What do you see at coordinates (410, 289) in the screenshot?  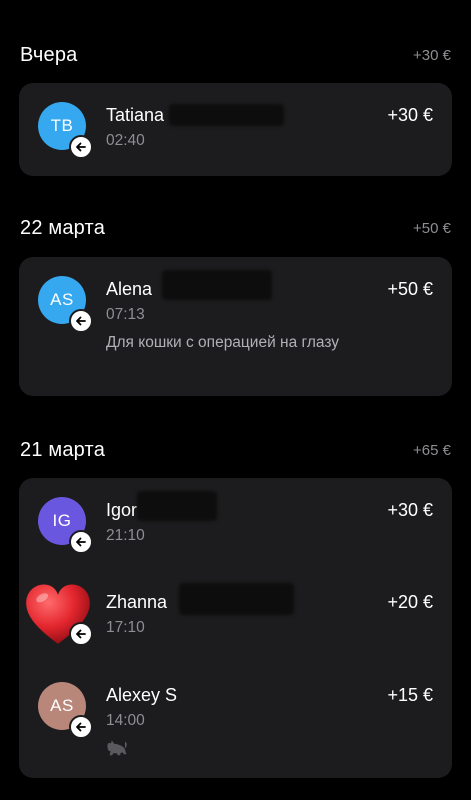 I see `transaction-amount: +50 €` at bounding box center [410, 289].